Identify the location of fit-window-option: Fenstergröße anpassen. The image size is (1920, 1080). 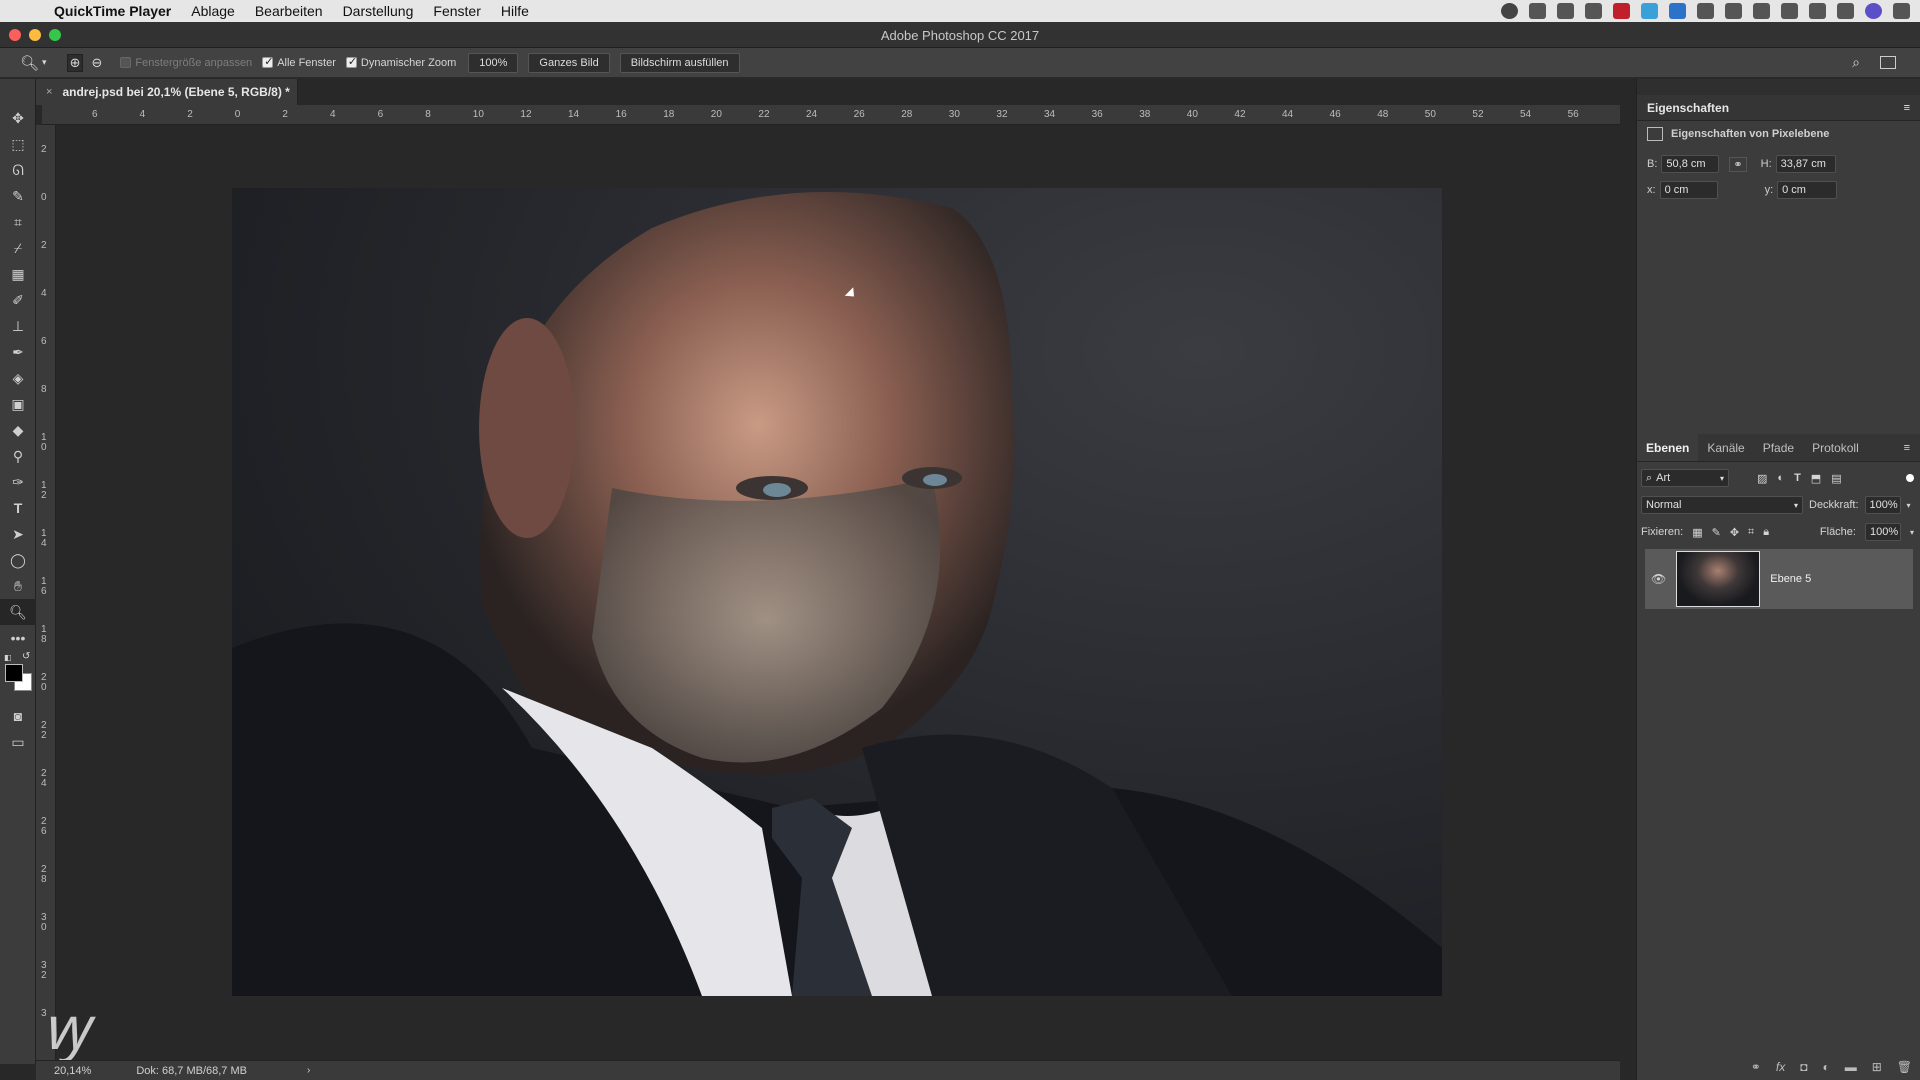
(186, 63).